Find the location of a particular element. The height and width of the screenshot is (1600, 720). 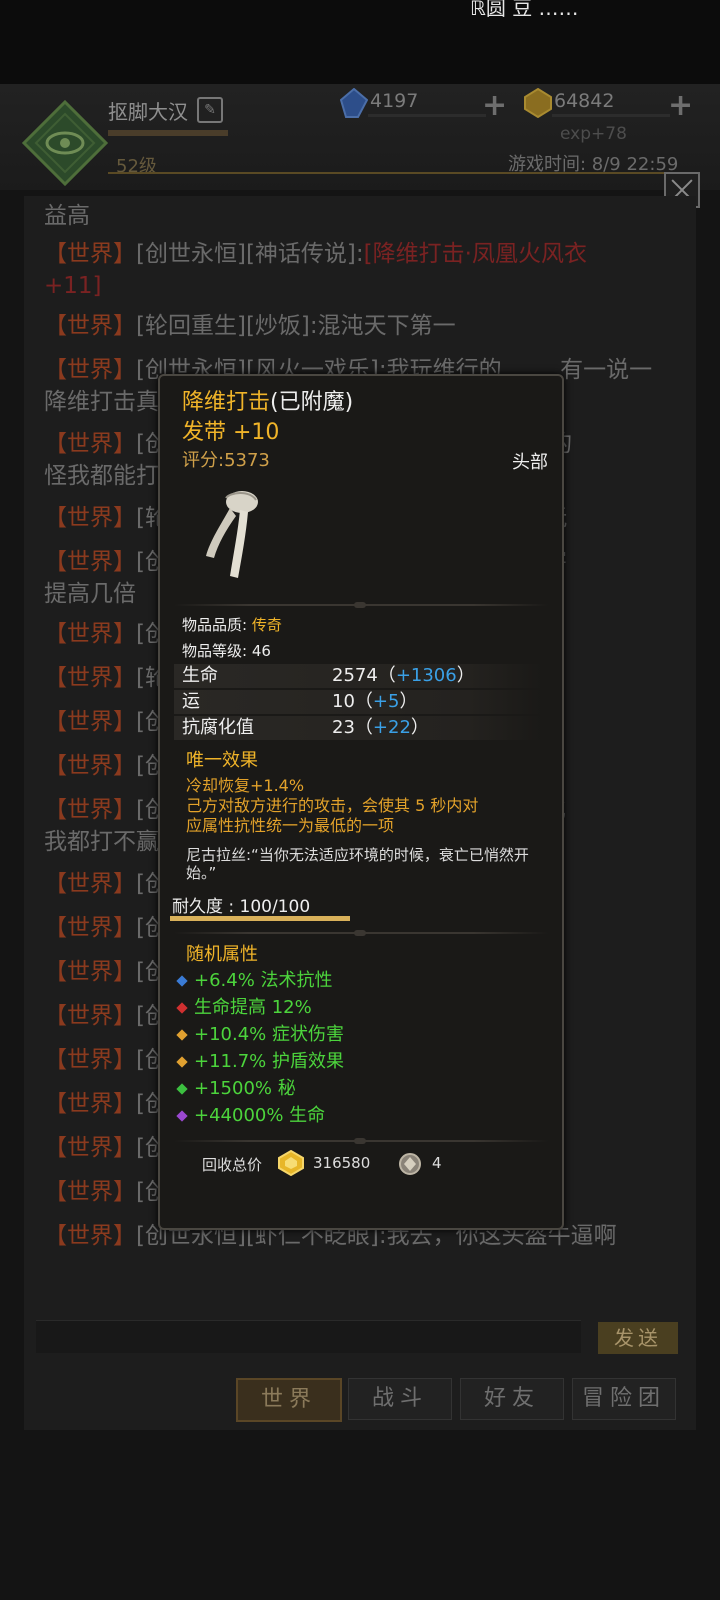

stat-row: 抗腐化值 23（+22） is located at coordinates (358, 728).